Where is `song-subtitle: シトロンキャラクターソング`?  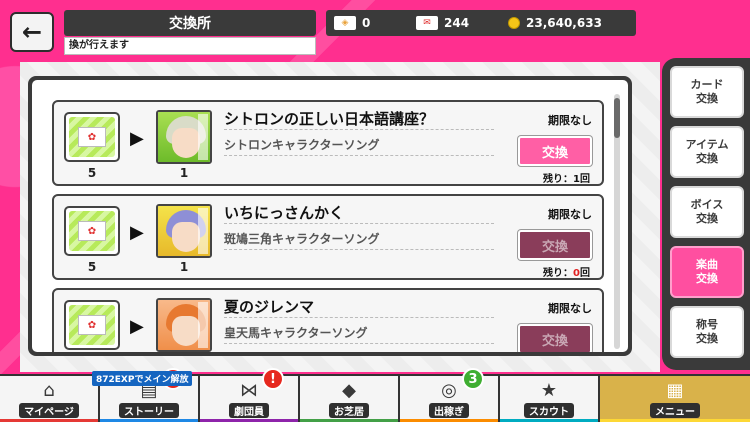 song-subtitle: シトロンキャラクターソング is located at coordinates (359, 146).